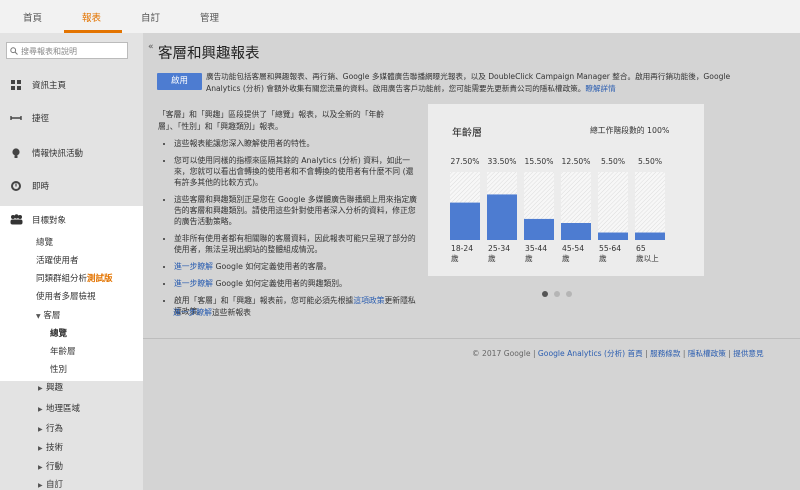 This screenshot has width=800, height=490. Describe the element at coordinates (16, 153) in the screenshot. I see `lightbulb-icon` at that location.